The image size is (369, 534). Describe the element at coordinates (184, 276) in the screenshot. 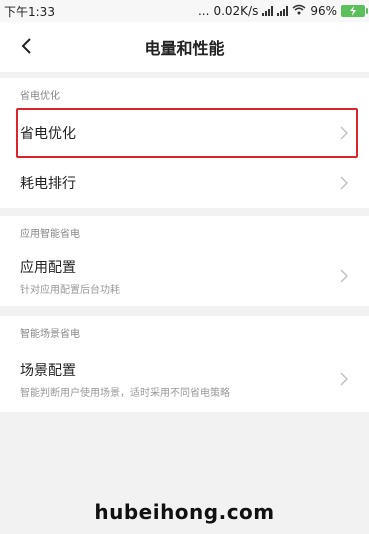

I see `row-app-config: 应用配置 针对应用配置后台功耗` at that location.